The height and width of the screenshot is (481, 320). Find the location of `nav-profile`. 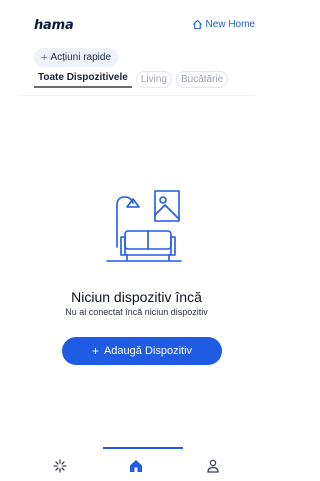

nav-profile is located at coordinates (213, 466).